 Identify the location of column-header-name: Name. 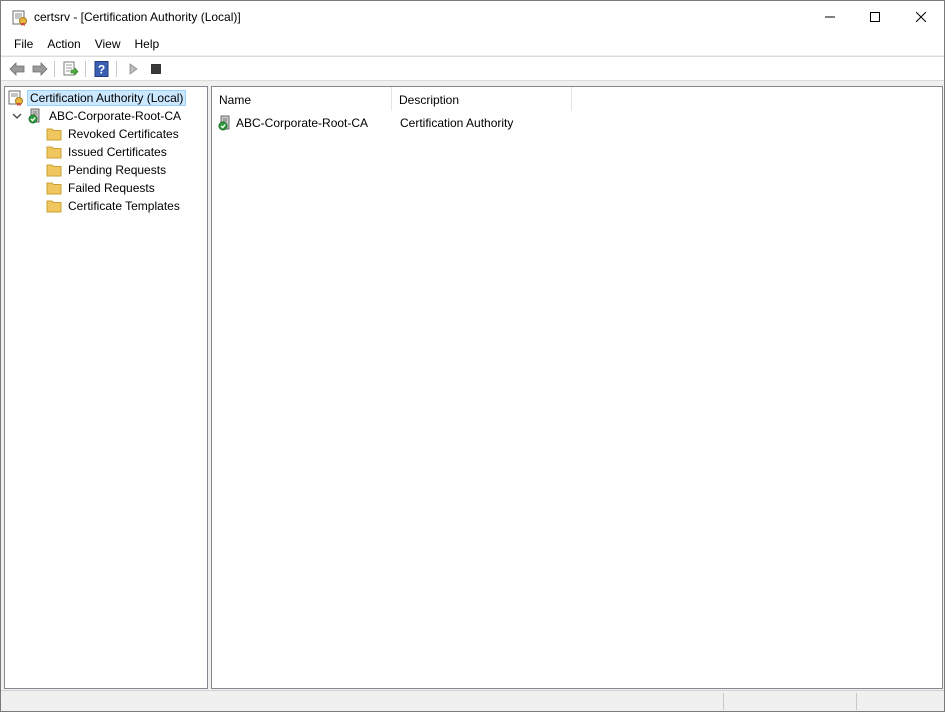
(302, 99).